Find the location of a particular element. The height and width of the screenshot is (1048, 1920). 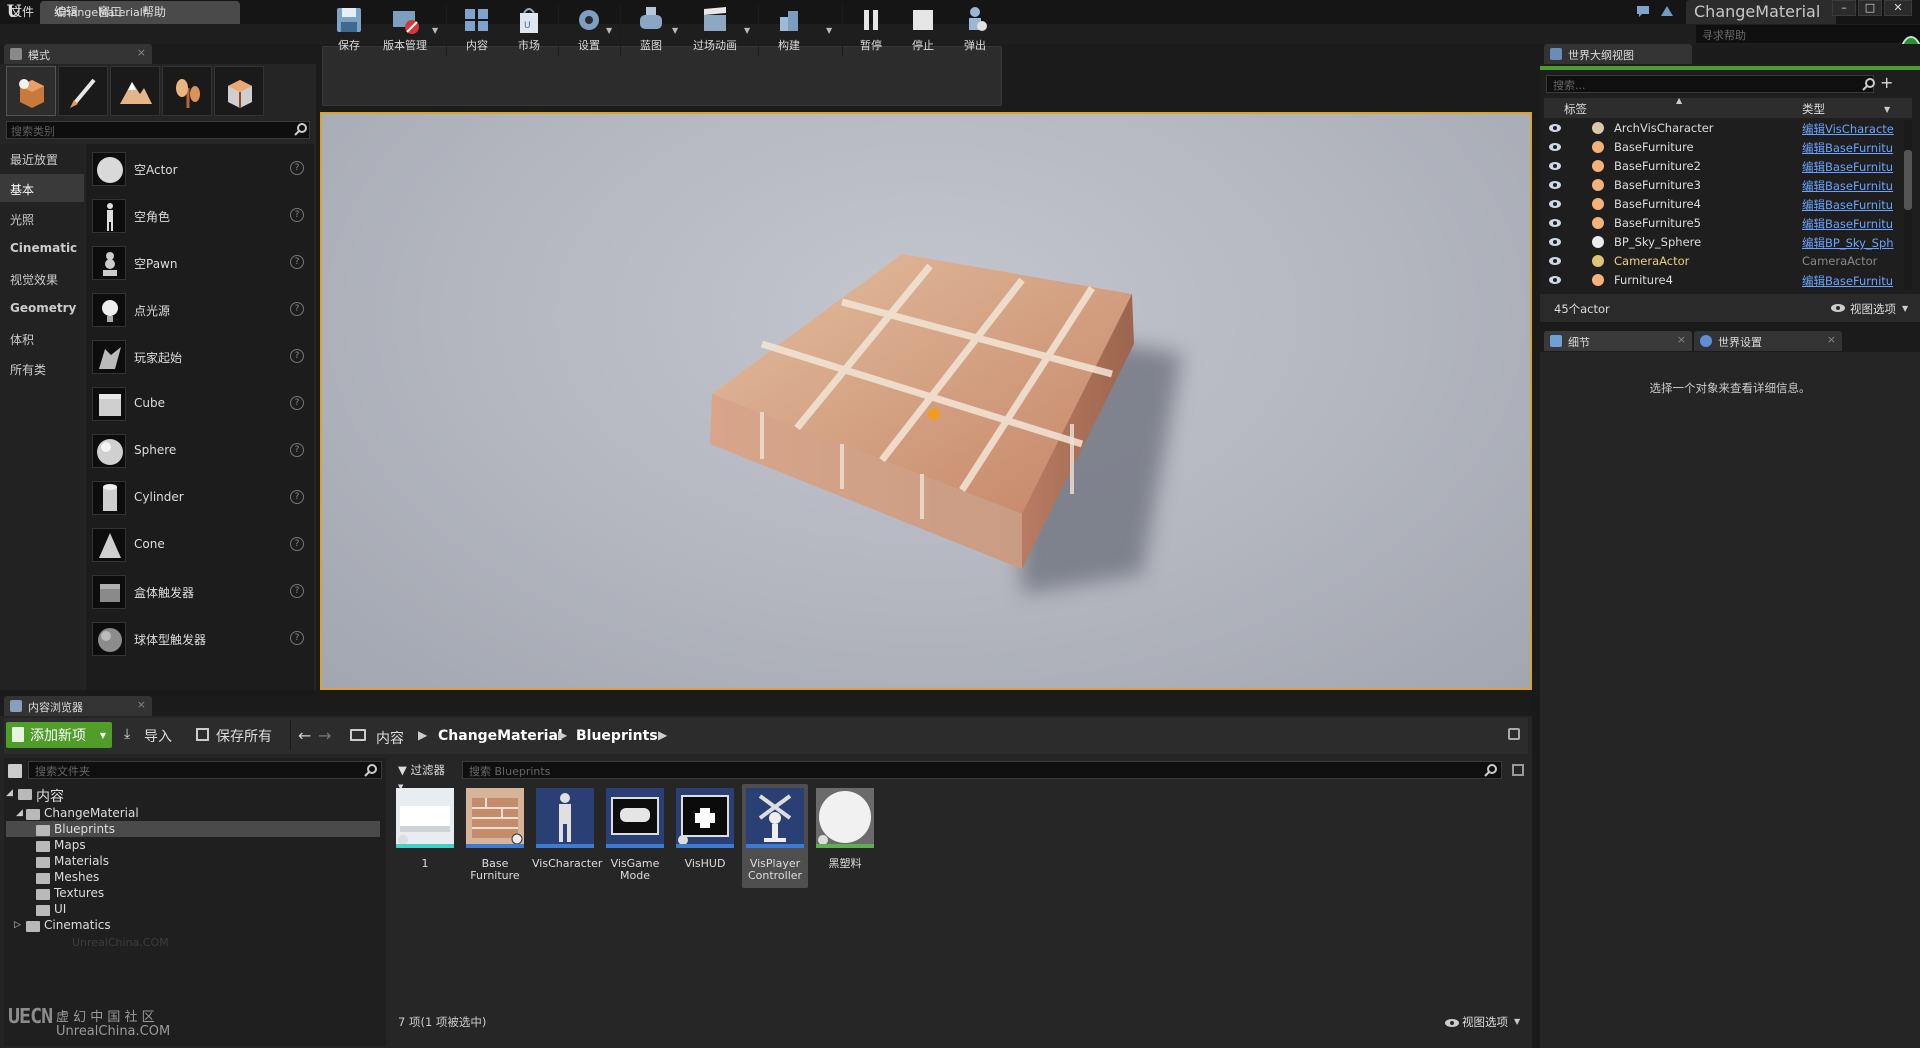

save-search-icon is located at coordinates (1518, 770).